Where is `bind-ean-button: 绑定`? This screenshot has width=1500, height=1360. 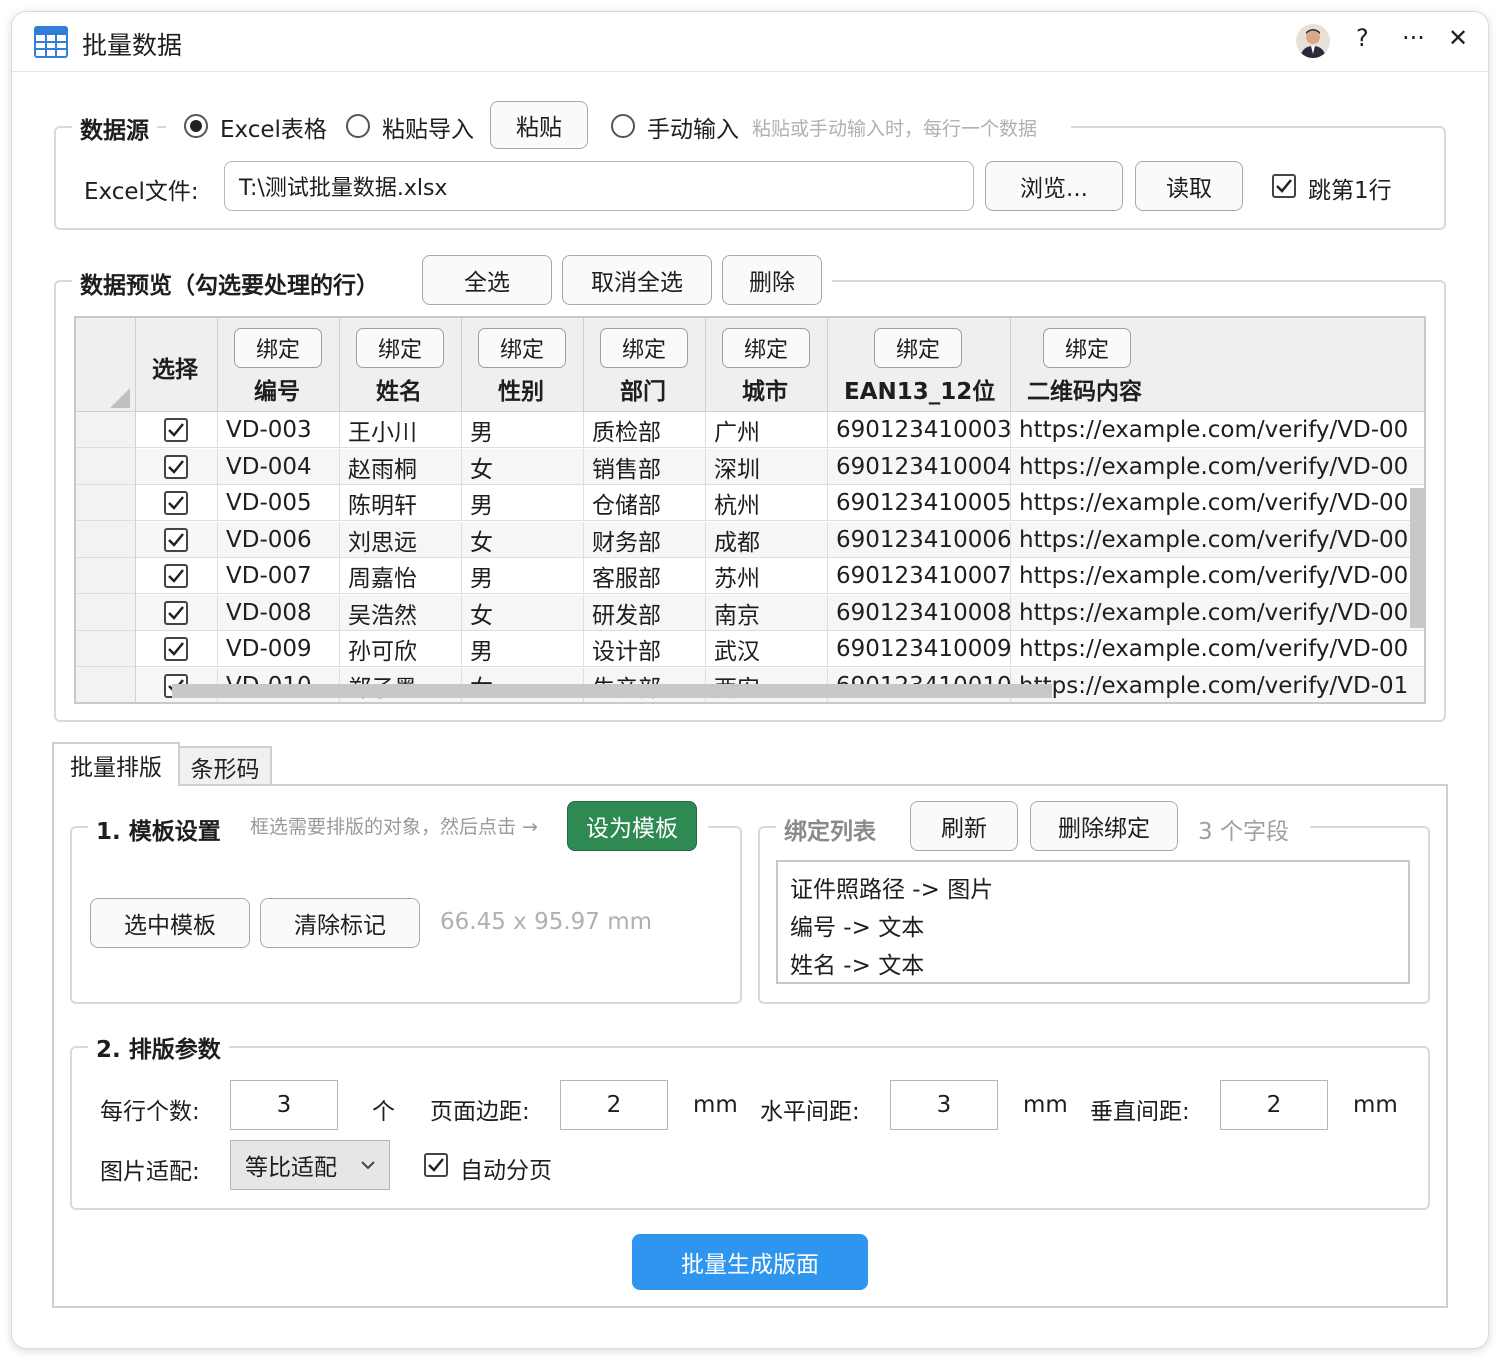
bind-ean-button: 绑定 is located at coordinates (918, 348).